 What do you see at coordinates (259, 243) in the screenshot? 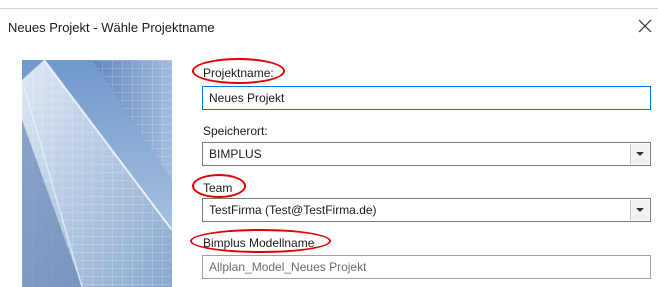
I see `model-name-label: Bimplus Modellname` at bounding box center [259, 243].